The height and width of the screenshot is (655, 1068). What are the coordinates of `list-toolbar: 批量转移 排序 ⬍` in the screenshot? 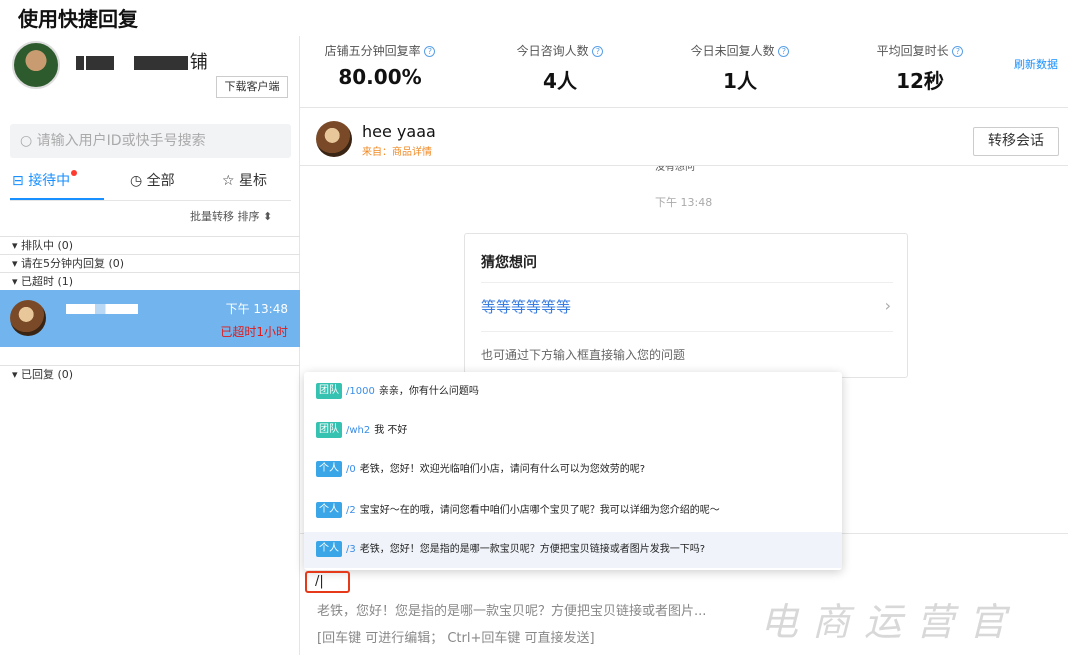 It's located at (231, 216).